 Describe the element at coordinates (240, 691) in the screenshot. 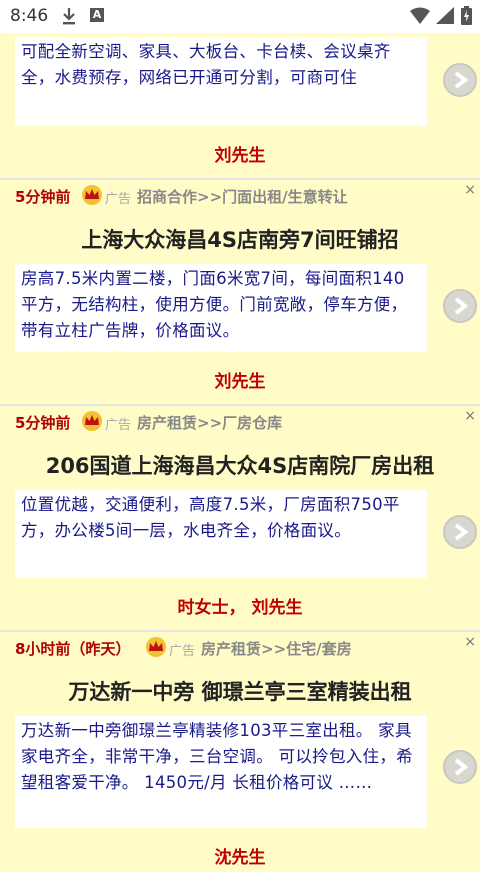

I see `listing-title: 万达新一中旁 御璟兰亭三室精装出租` at that location.